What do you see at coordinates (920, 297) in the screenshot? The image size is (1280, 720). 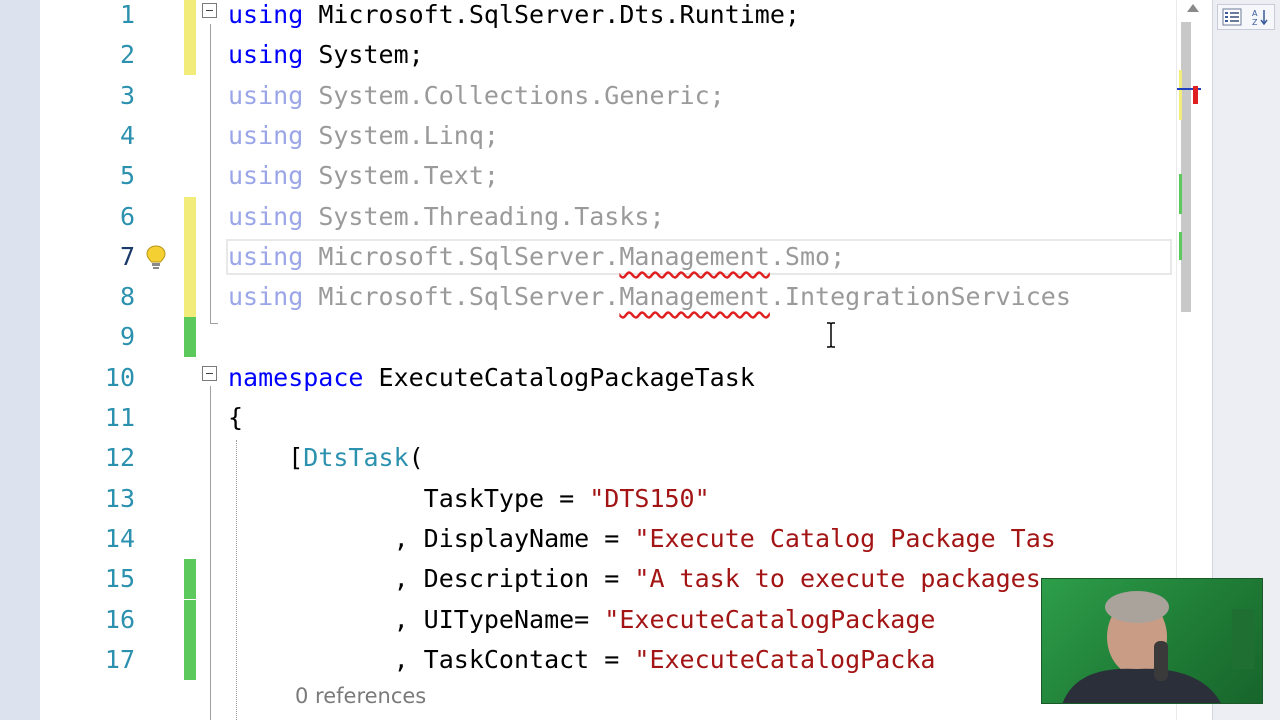 I see `code-token: .IntegrationServices` at bounding box center [920, 297].